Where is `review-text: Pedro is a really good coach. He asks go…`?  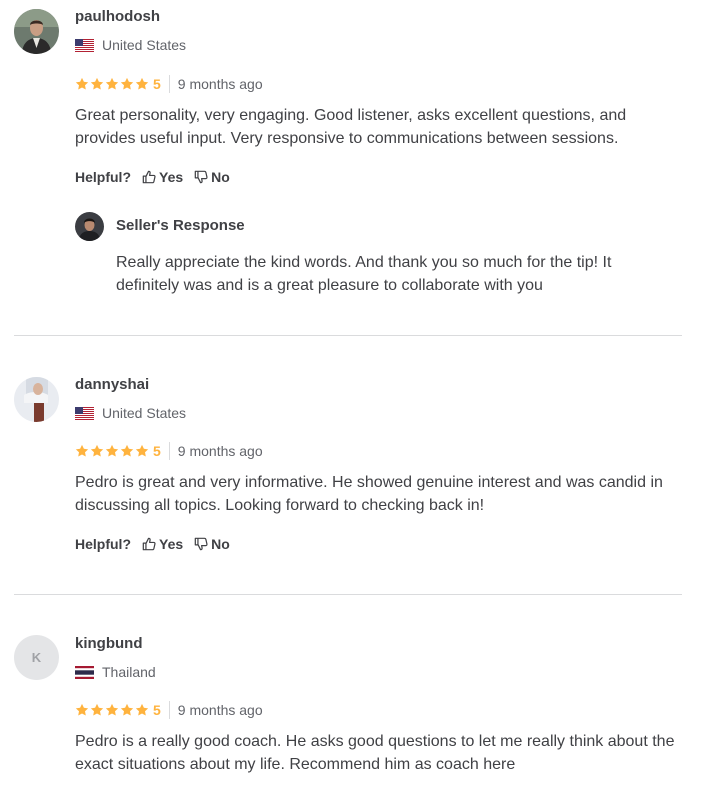 review-text: Pedro is a really good coach. He asks go… is located at coordinates (375, 753).